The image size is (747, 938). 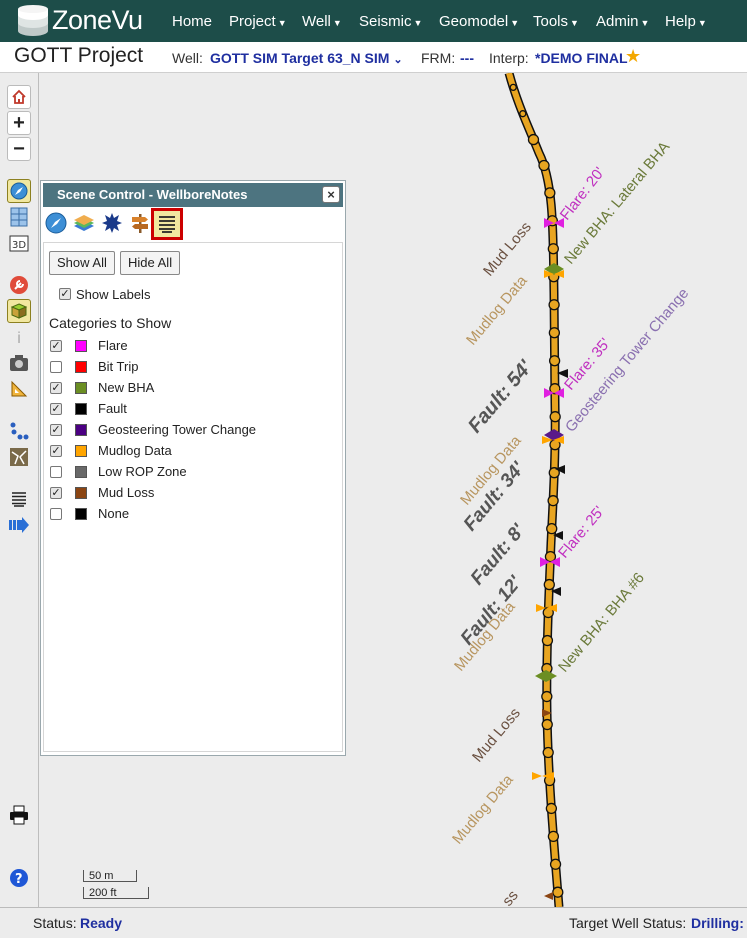 I want to click on zoom-in-button: +, so click(x=19, y=123).